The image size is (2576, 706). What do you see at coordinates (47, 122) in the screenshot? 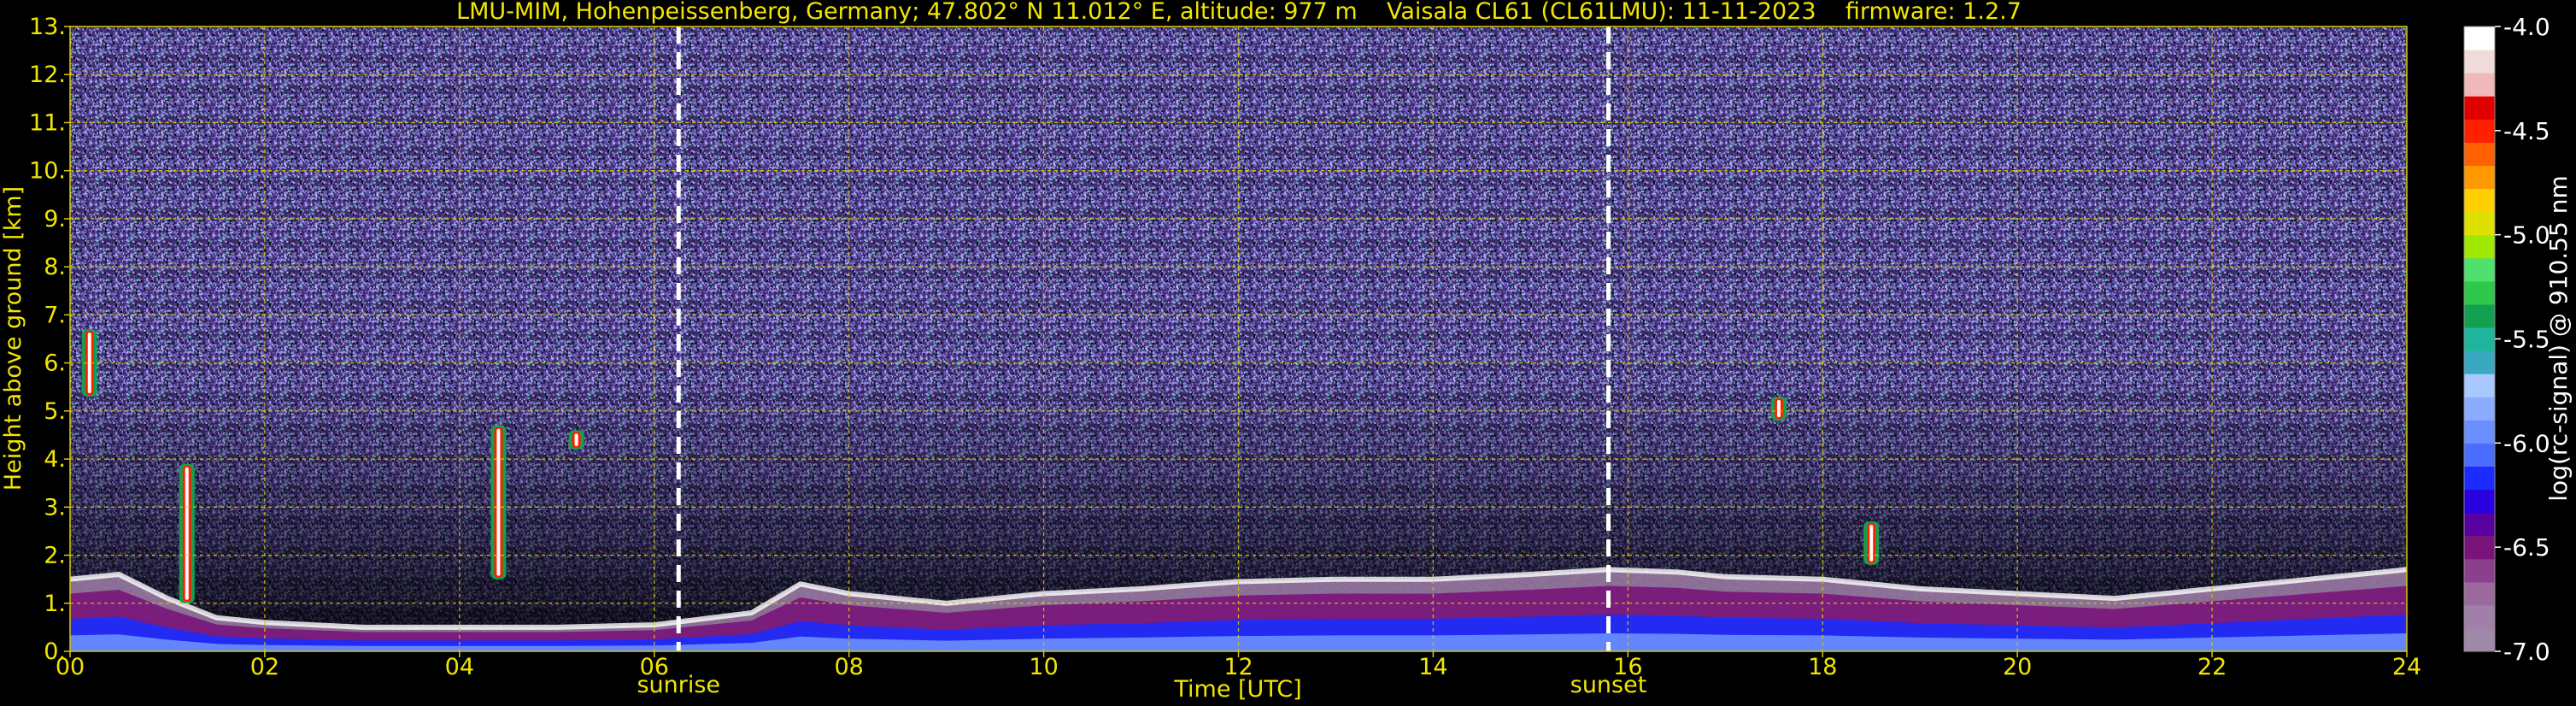
I see `y-tick-label: 11.` at bounding box center [47, 122].